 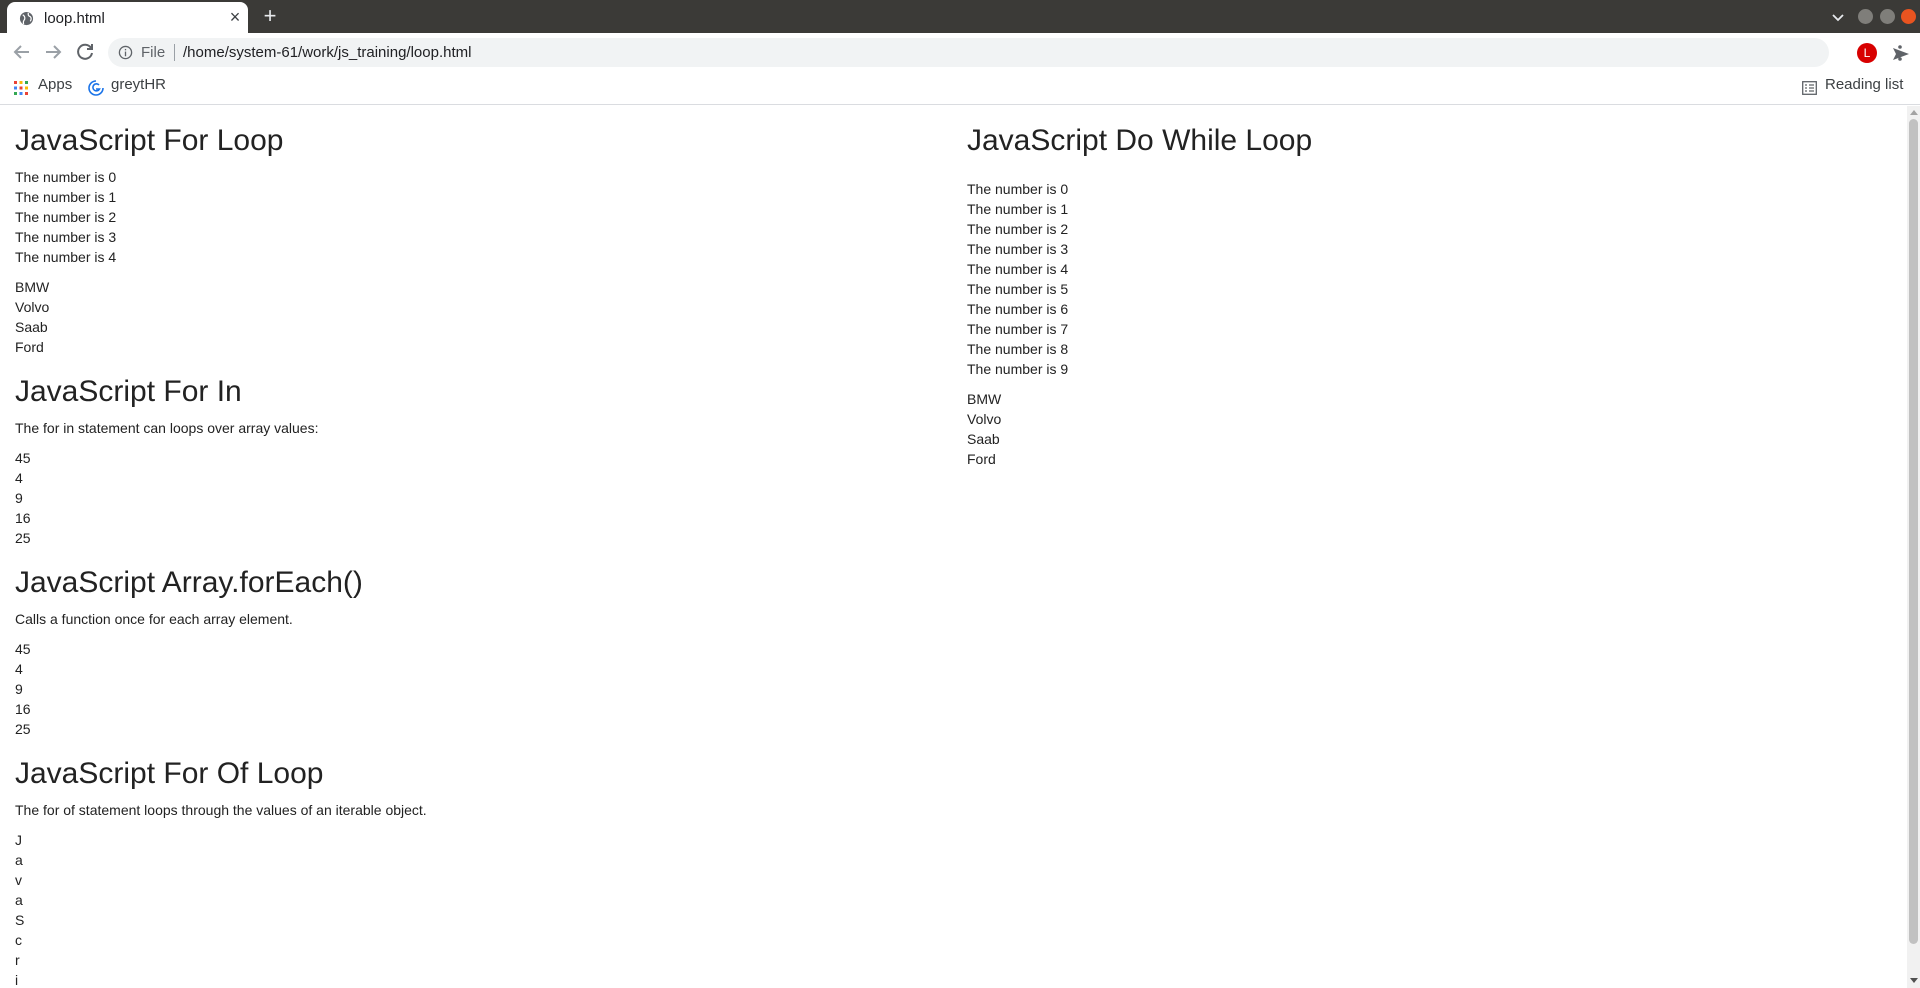 What do you see at coordinates (169, 773) in the screenshot?
I see `for-of-heading: JavaScript For Of Loop` at bounding box center [169, 773].